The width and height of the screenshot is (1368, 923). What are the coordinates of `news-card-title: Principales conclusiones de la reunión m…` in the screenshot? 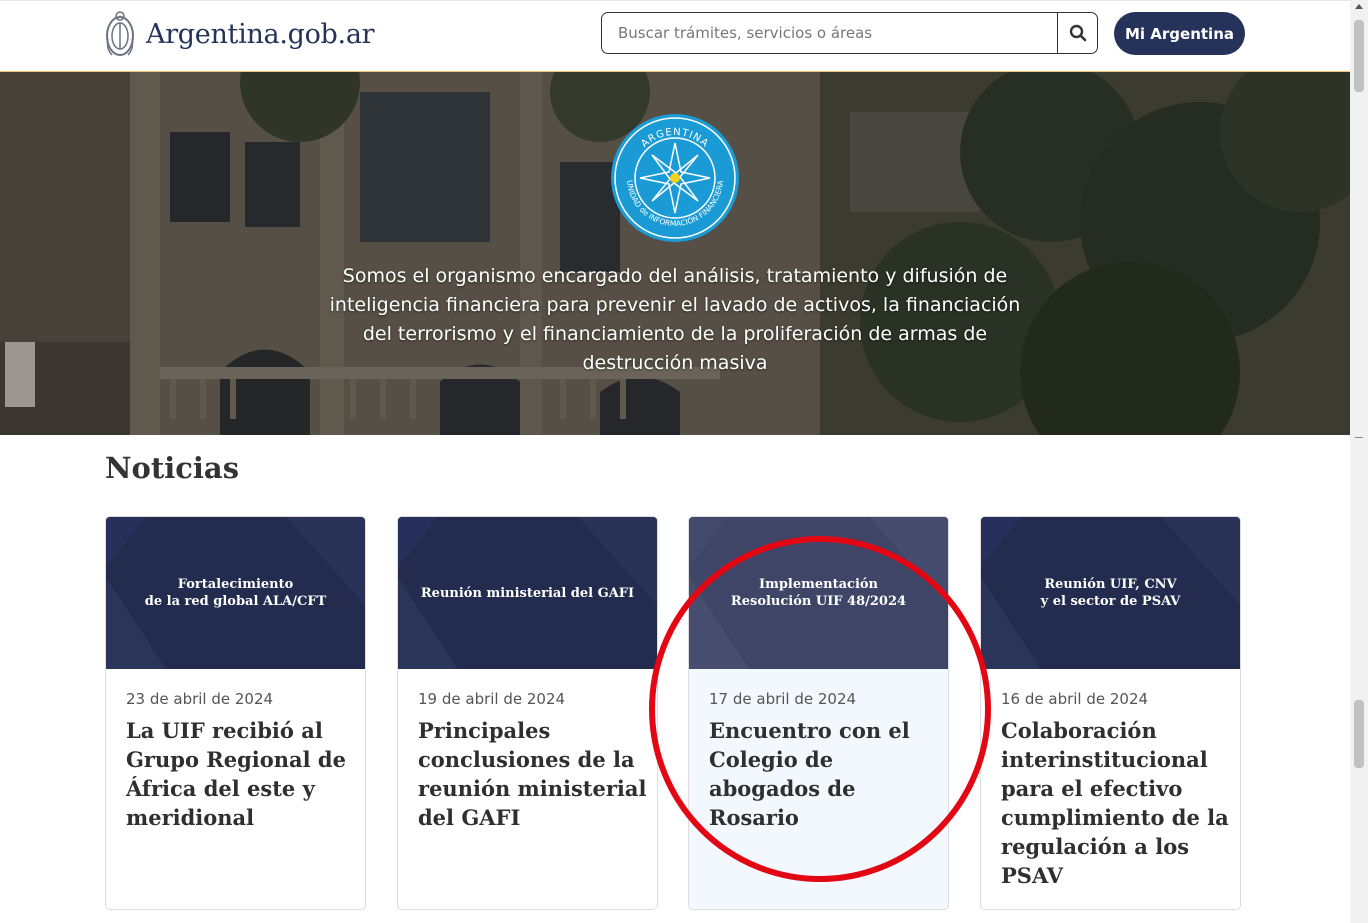 It's located at (533, 774).